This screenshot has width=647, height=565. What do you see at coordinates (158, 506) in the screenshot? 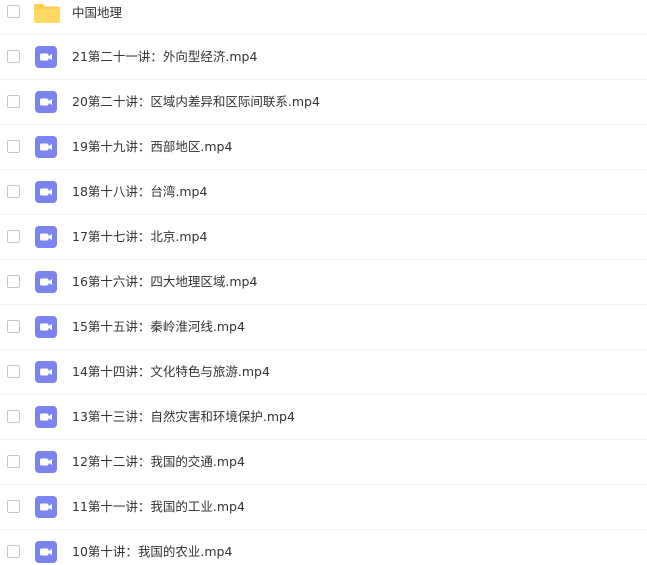
I see `file-name: 11第十一讲：我国的工业.mp4` at bounding box center [158, 506].